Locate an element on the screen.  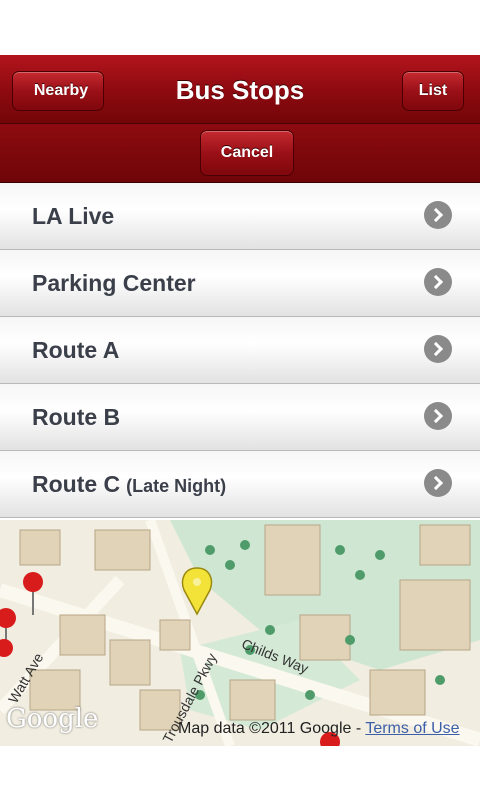
list-button: List is located at coordinates (433, 91).